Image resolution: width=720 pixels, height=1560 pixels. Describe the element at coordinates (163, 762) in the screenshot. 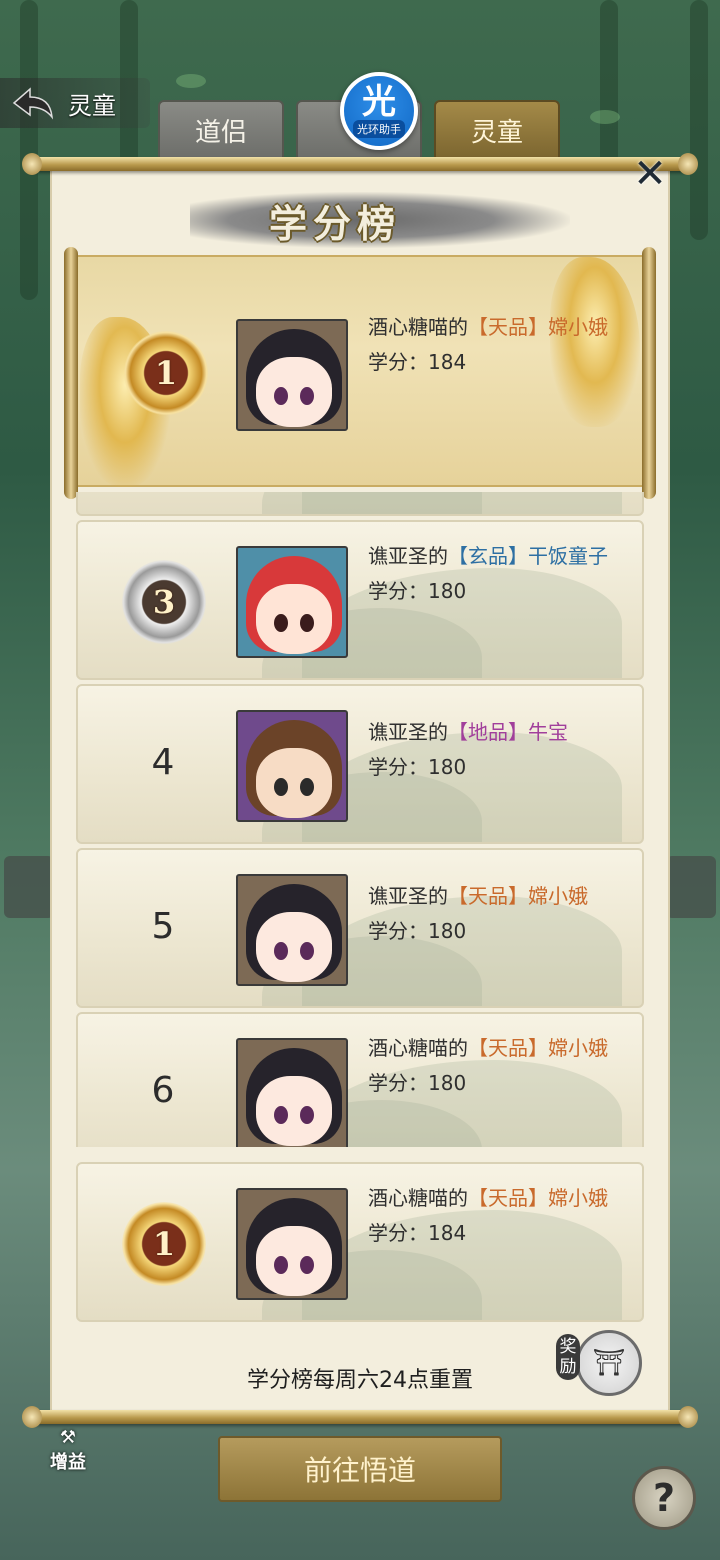

I see `rank-number: 4` at that location.